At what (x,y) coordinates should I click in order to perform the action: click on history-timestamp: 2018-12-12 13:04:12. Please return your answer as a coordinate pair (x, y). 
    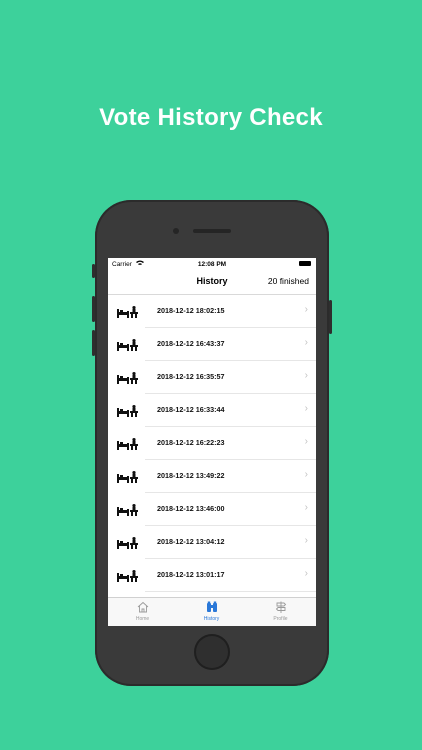
    Looking at the image, I should click on (191, 541).